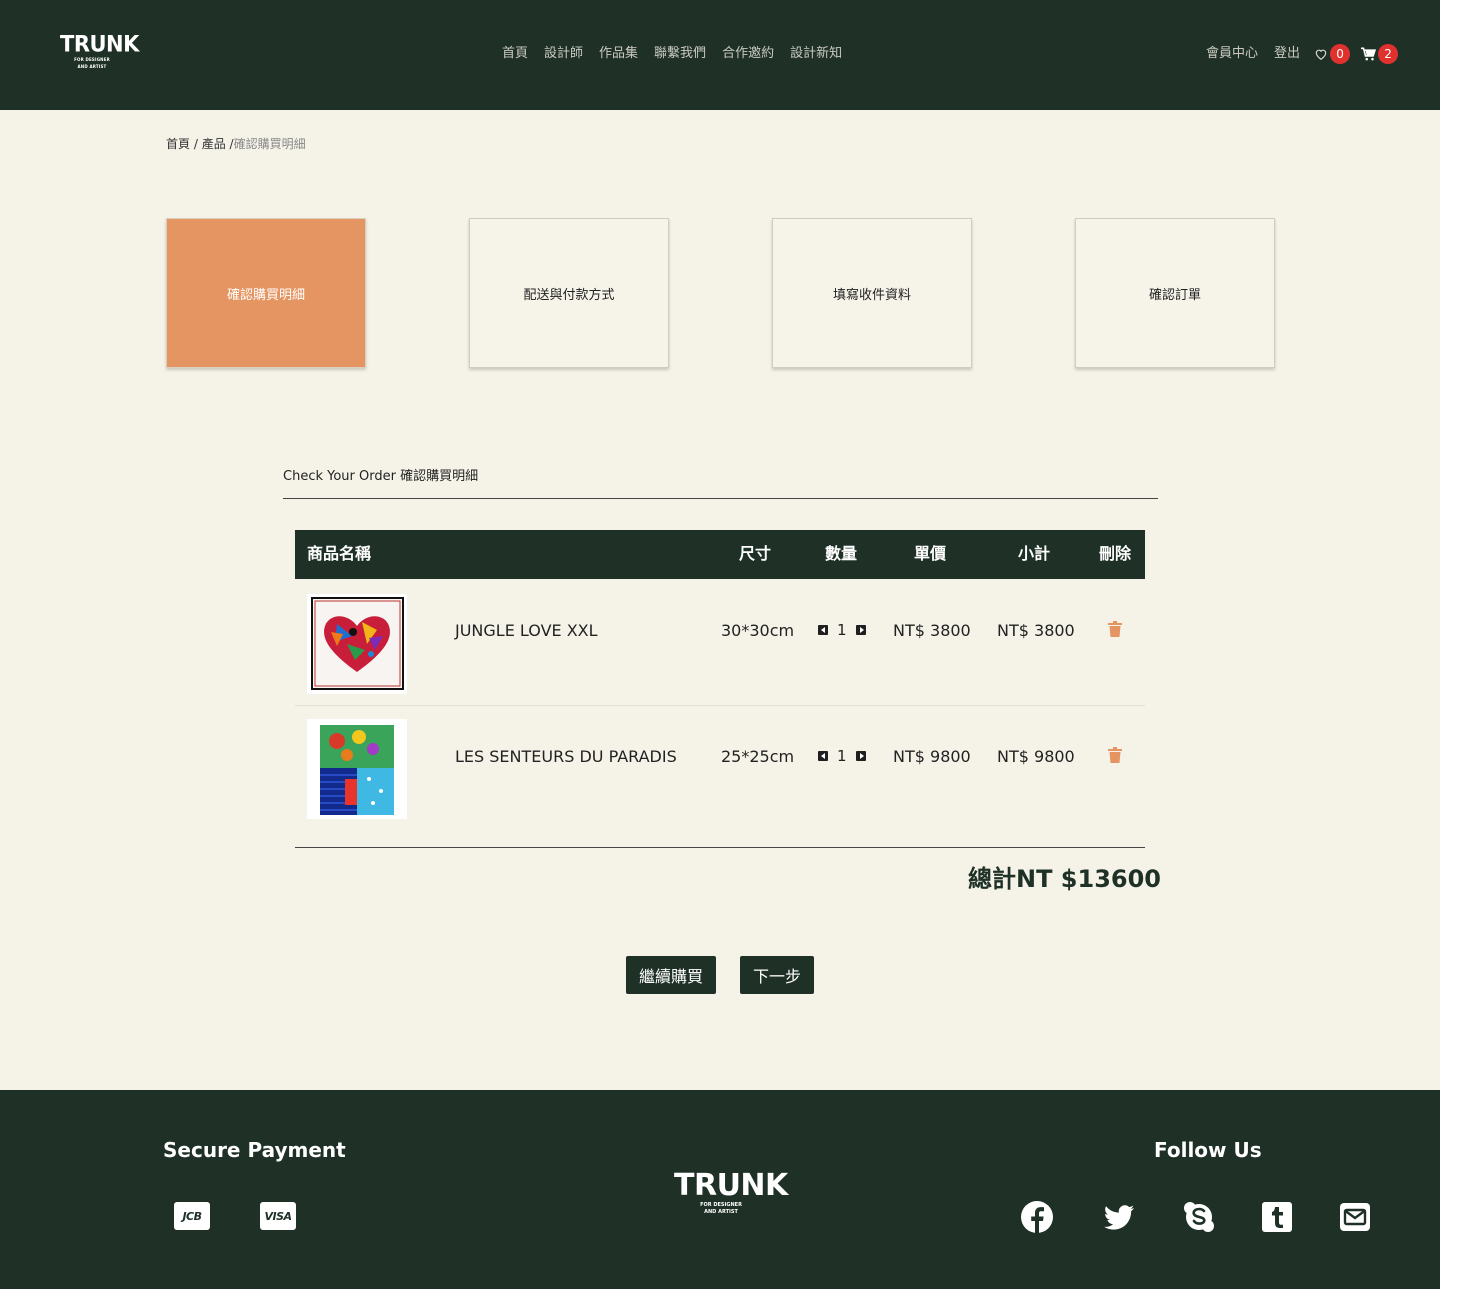 This screenshot has height=1289, width=1470. Describe the element at coordinates (720, 554) in the screenshot. I see `order-table-header: 商品名稱 尺寸 數量 單價 小計 刪除` at that location.